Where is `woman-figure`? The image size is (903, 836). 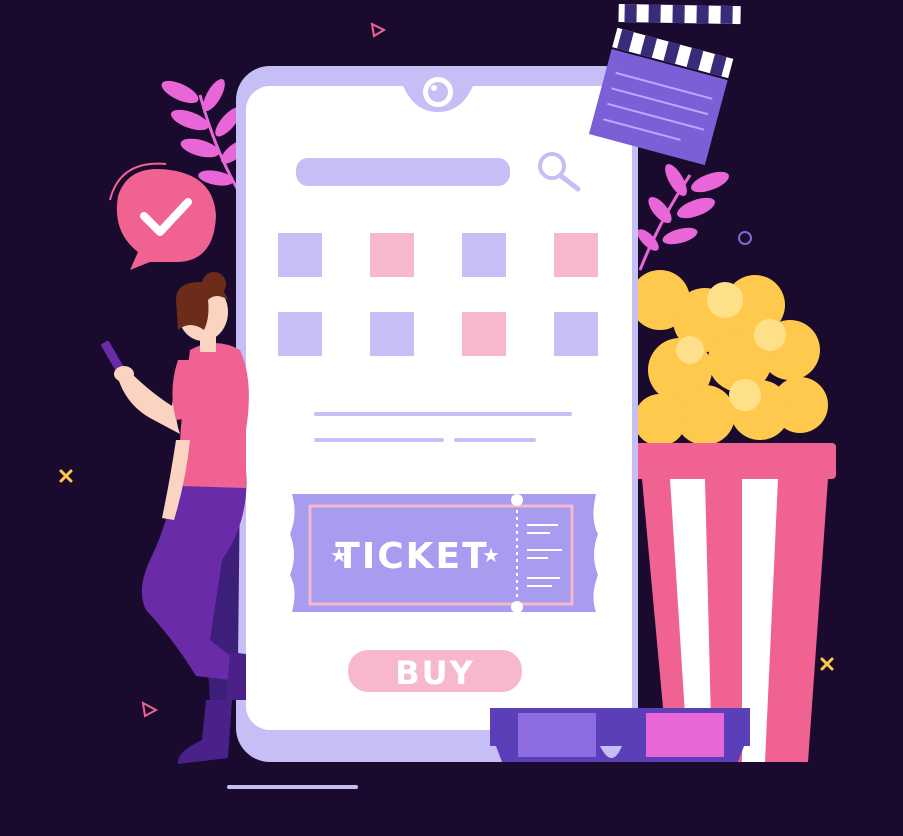 woman-figure is located at coordinates (175, 518).